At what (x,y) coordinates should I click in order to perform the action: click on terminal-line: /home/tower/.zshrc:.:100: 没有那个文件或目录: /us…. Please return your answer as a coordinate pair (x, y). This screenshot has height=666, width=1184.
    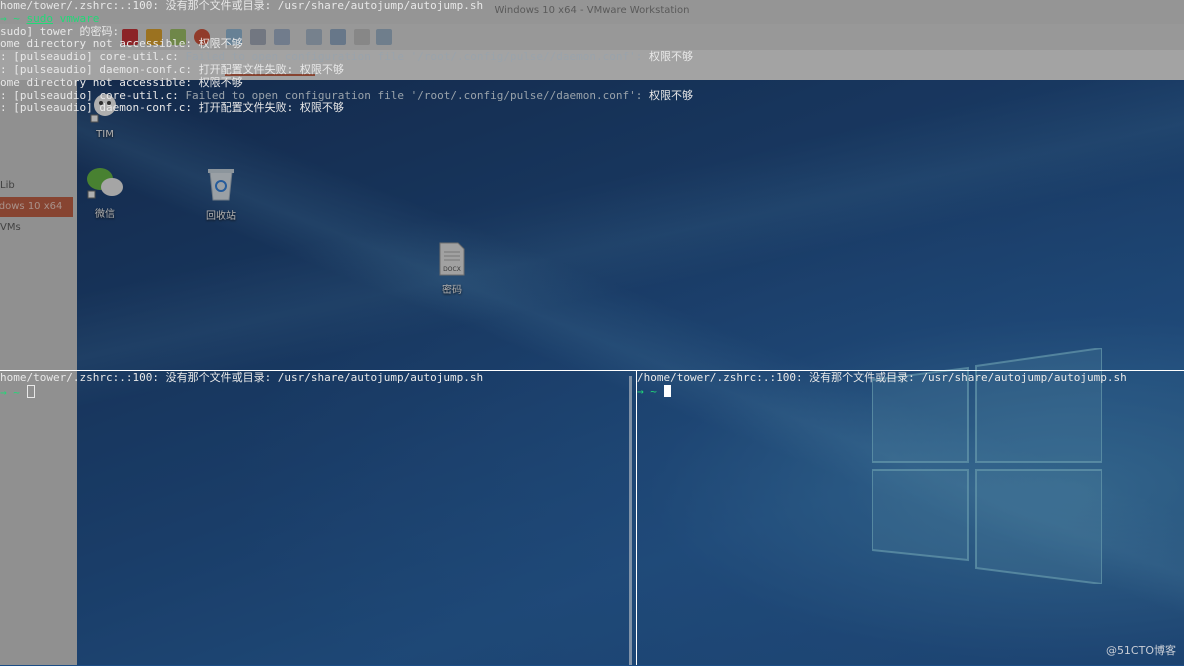
    Looking at the image, I should click on (882, 377).